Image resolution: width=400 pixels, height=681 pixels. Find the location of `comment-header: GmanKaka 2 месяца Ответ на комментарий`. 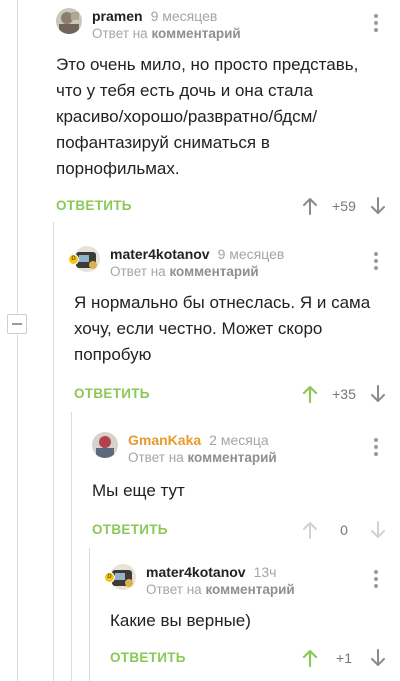

comment-header: GmanKaka 2 месяца Ответ на комментарий is located at coordinates (246, 450).